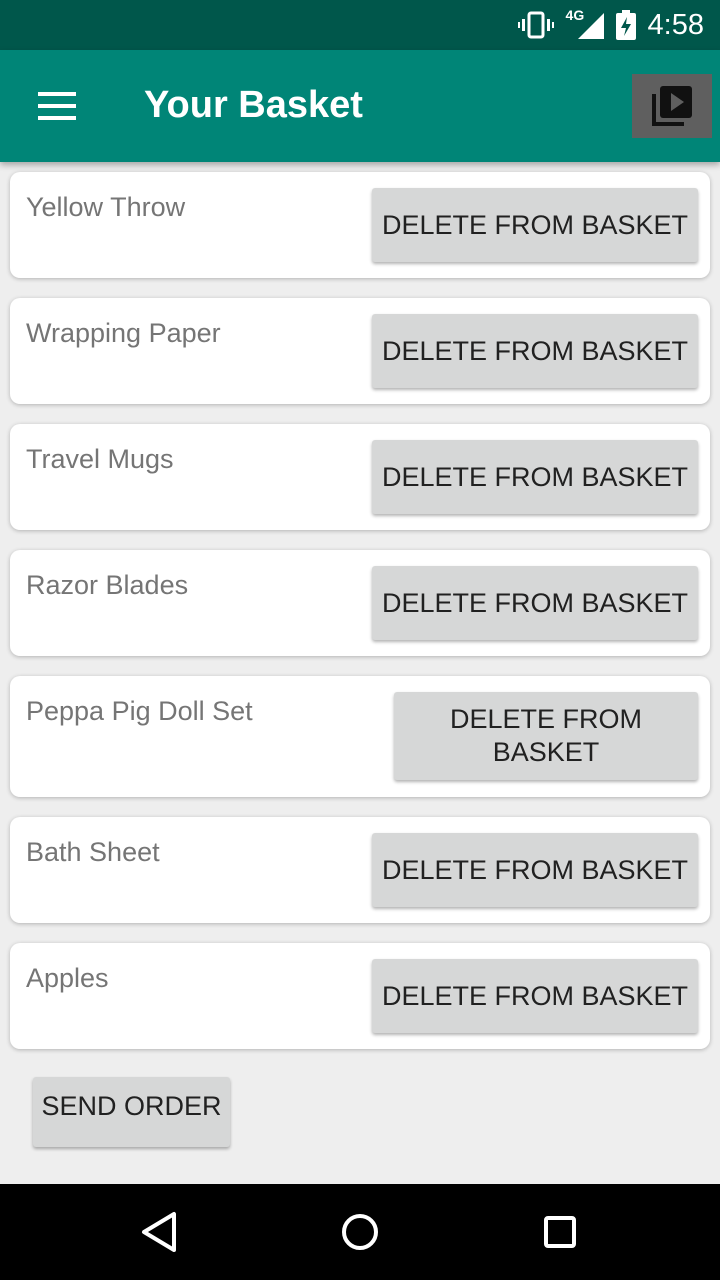  I want to click on signal-icon: 4G, so click(585, 24).